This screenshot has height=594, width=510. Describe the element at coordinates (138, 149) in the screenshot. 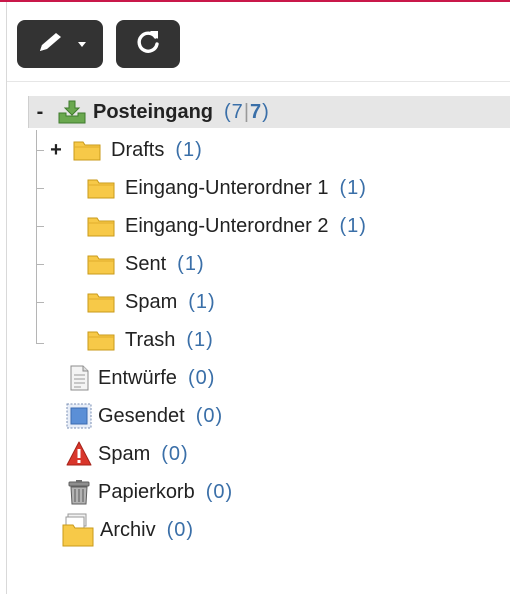

I see `folder-label: Drafts` at that location.